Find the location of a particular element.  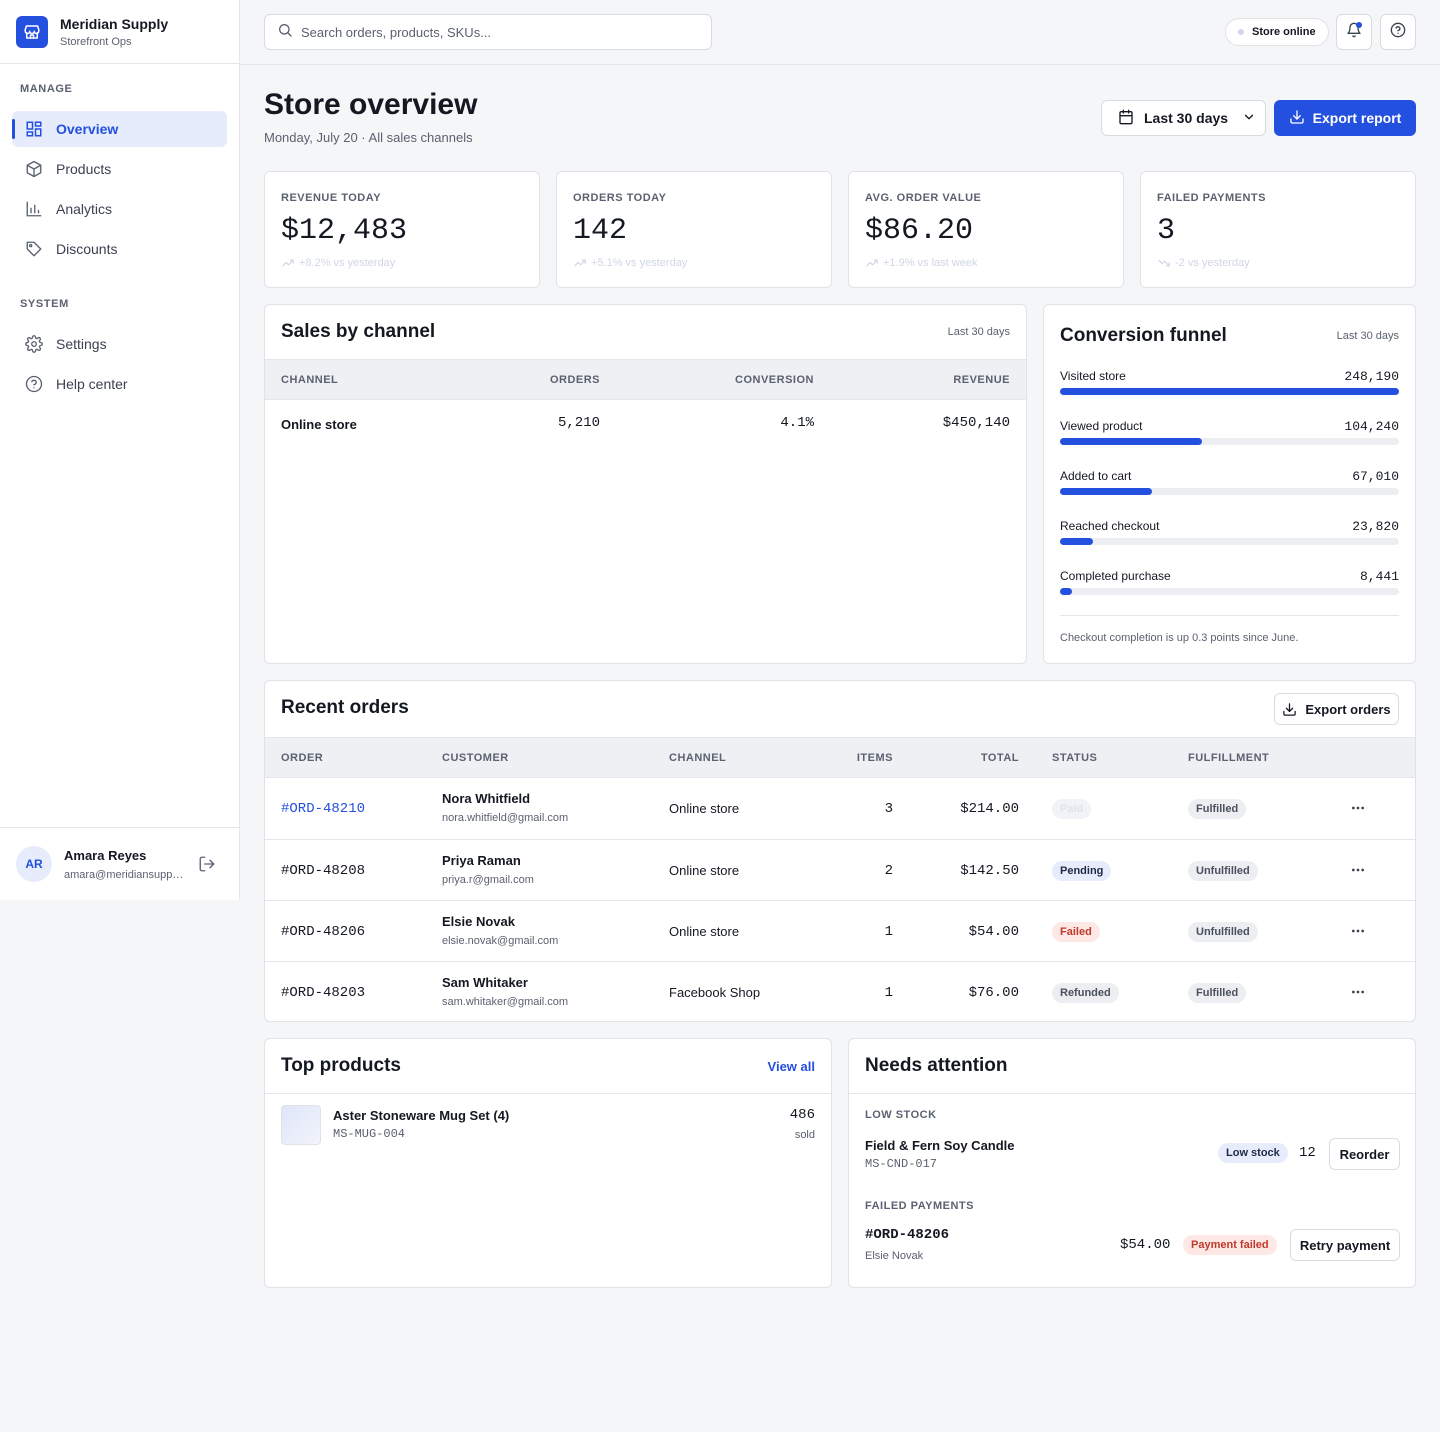

customer-email: sam.whitaker@gmail.com is located at coordinates (505, 1002).